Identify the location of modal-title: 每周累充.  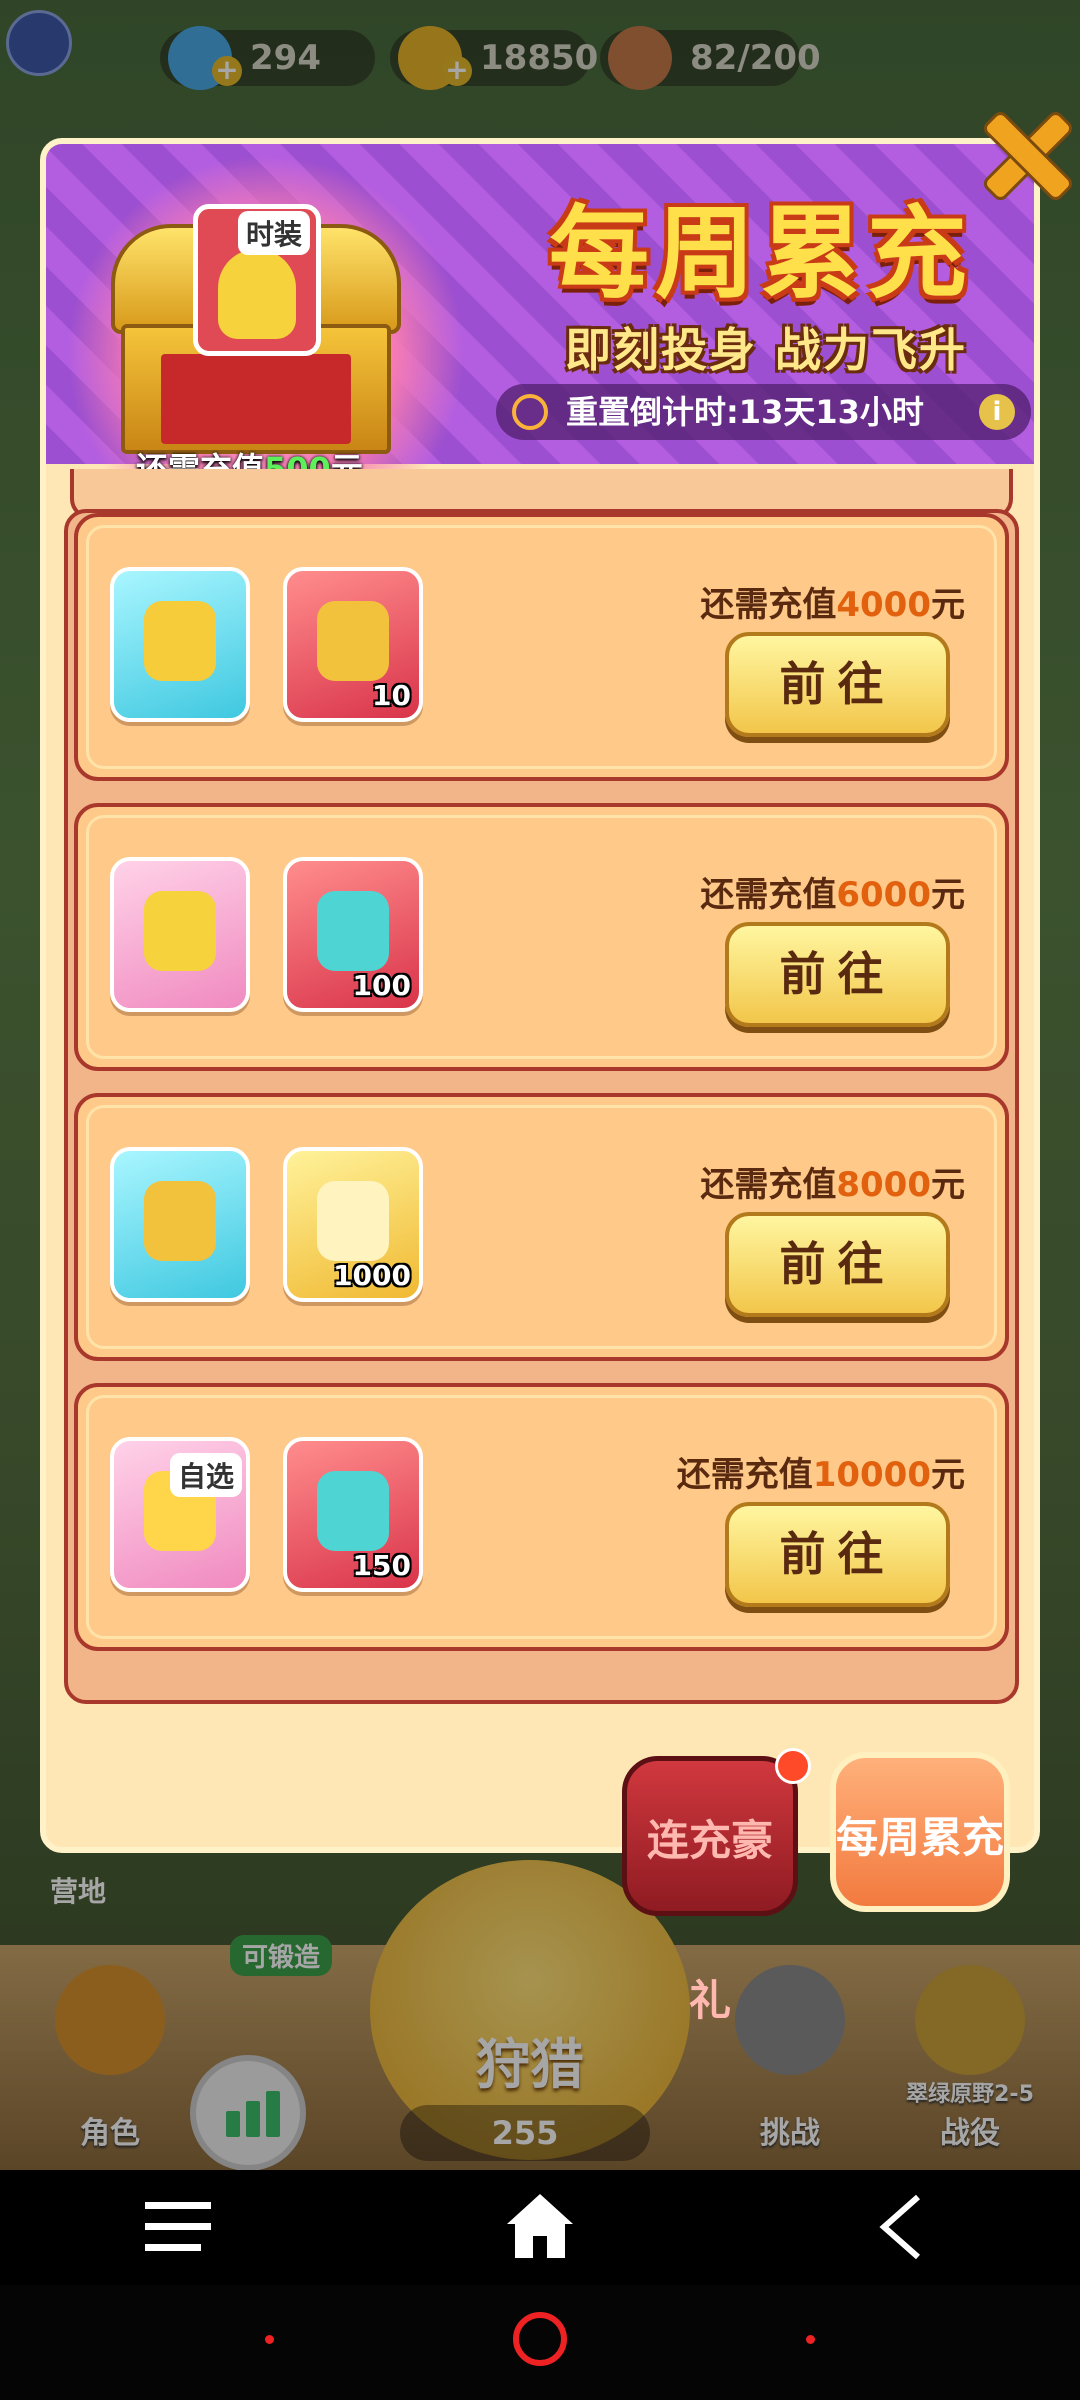
(761, 253).